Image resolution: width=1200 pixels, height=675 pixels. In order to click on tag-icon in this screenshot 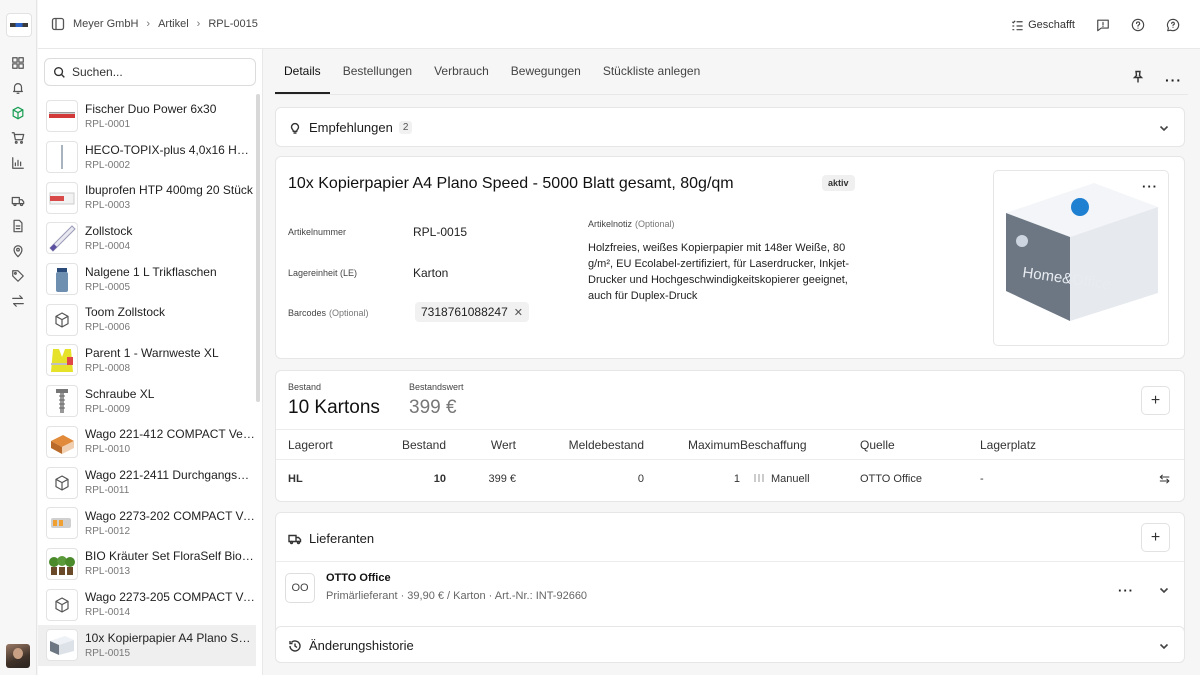, I will do `click(18, 276)`.